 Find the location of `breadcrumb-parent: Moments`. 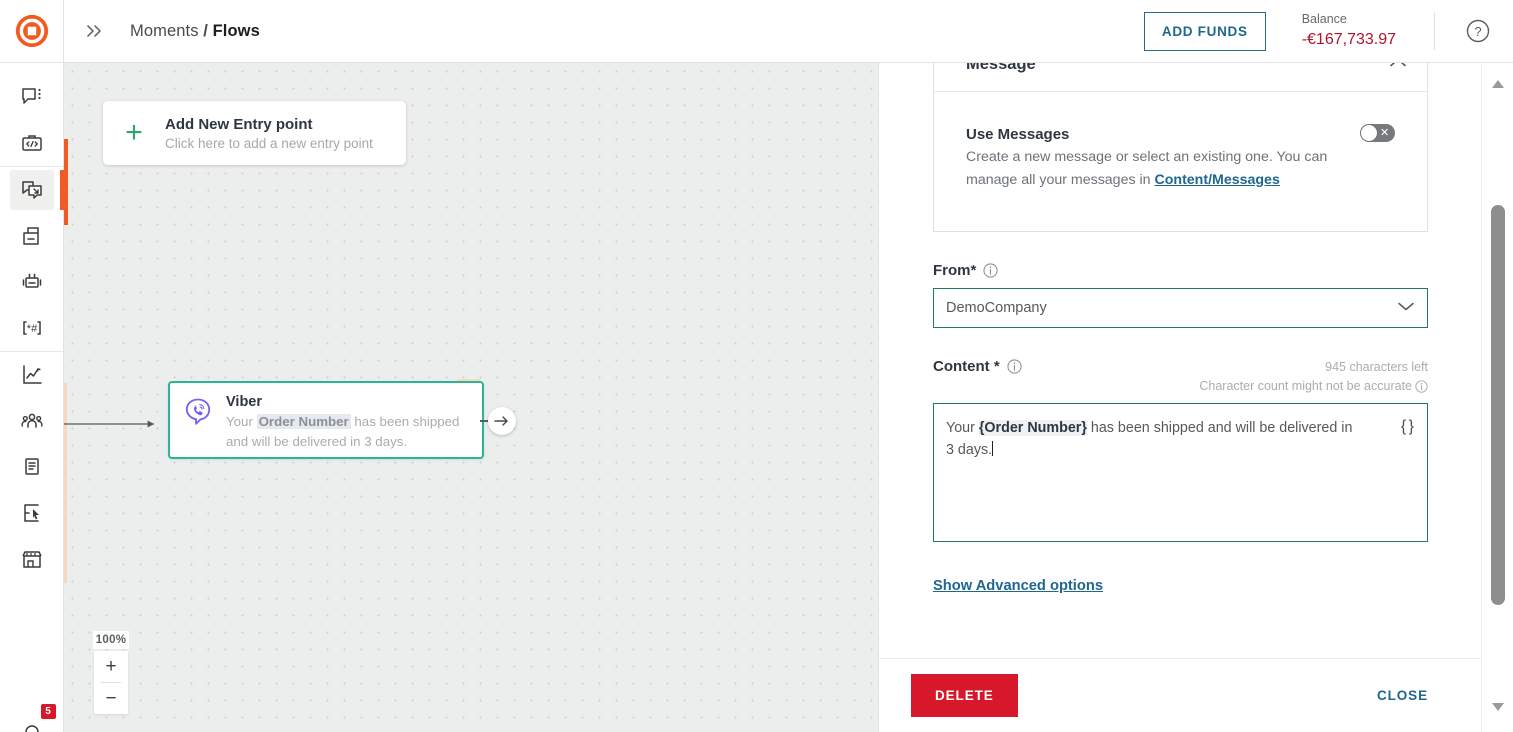

breadcrumb-parent: Moments is located at coordinates (164, 31).